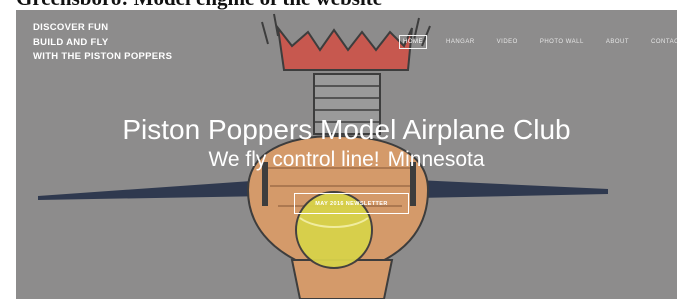 This screenshot has width=691, height=299. I want to click on page-caption-strip: Greensboro: Model engine of the website, so click(345, 5).